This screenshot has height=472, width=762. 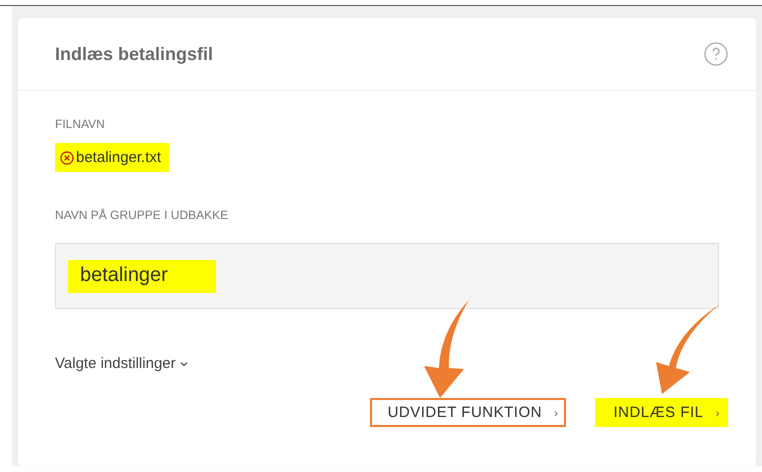 I want to click on settings-toggle: Valgte indstillinger, so click(x=121, y=363).